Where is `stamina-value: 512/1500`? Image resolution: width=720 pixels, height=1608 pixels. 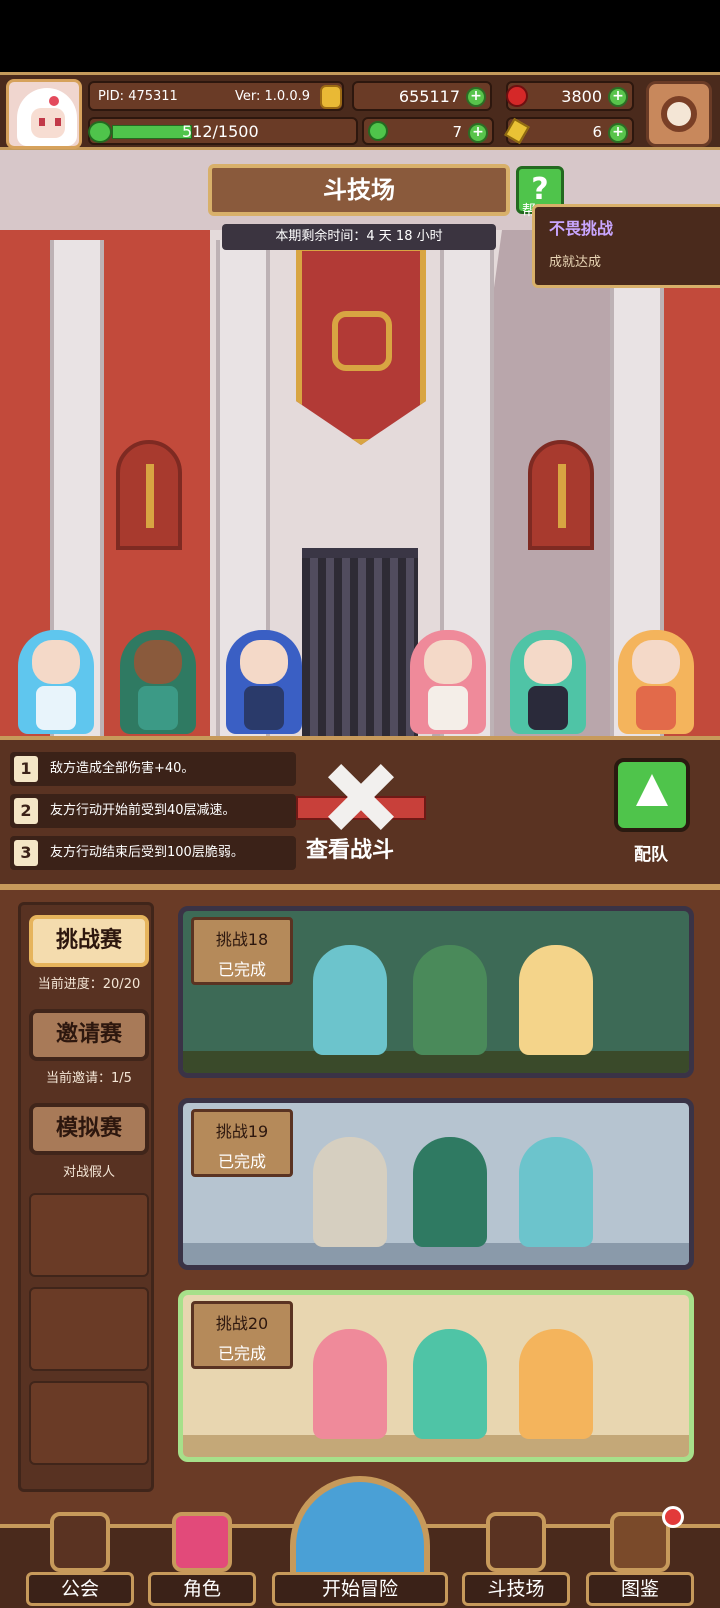
stamina-value: 512/1500 is located at coordinates (220, 131).